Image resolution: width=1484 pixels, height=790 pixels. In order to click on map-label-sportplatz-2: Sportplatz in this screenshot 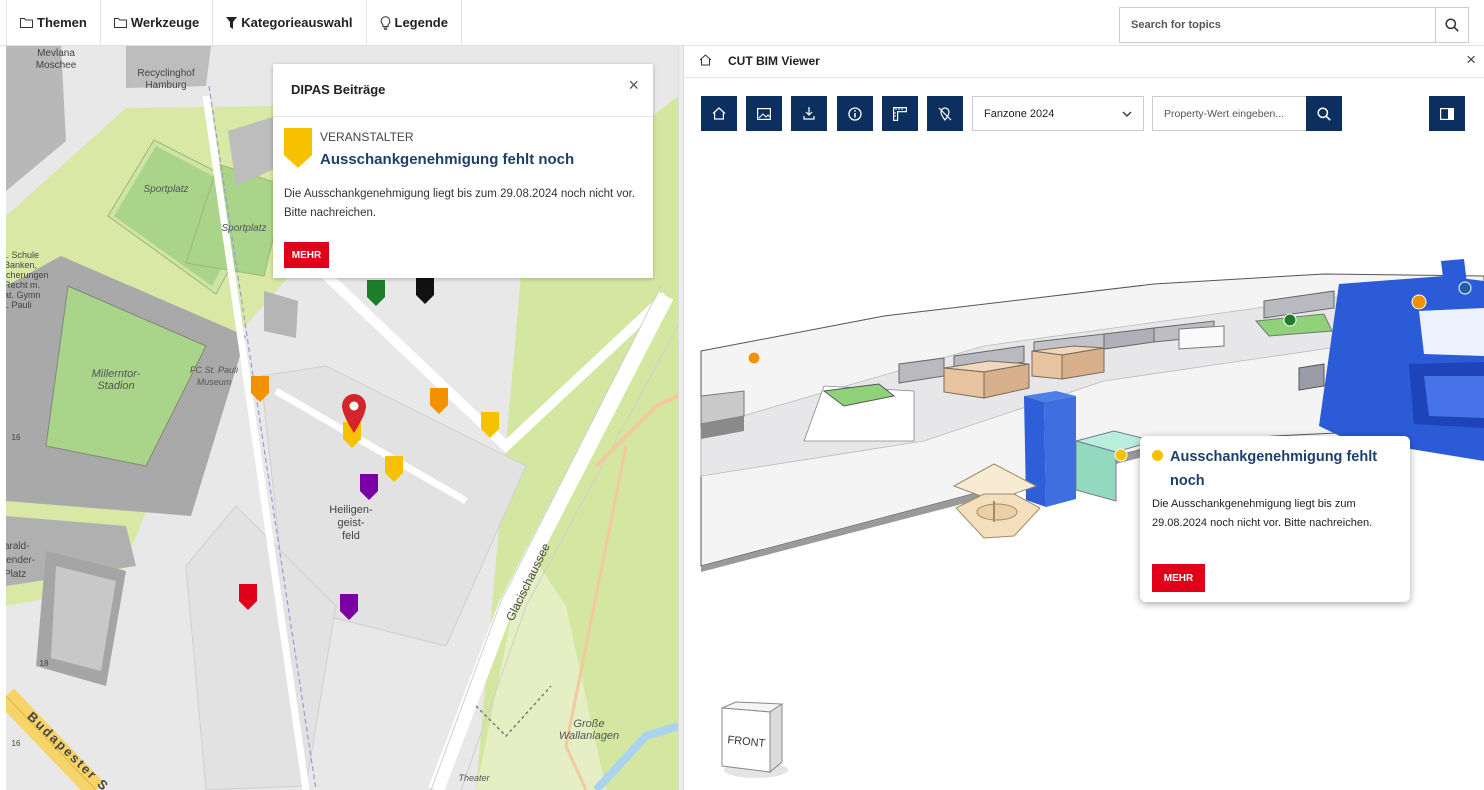, I will do `click(244, 228)`.